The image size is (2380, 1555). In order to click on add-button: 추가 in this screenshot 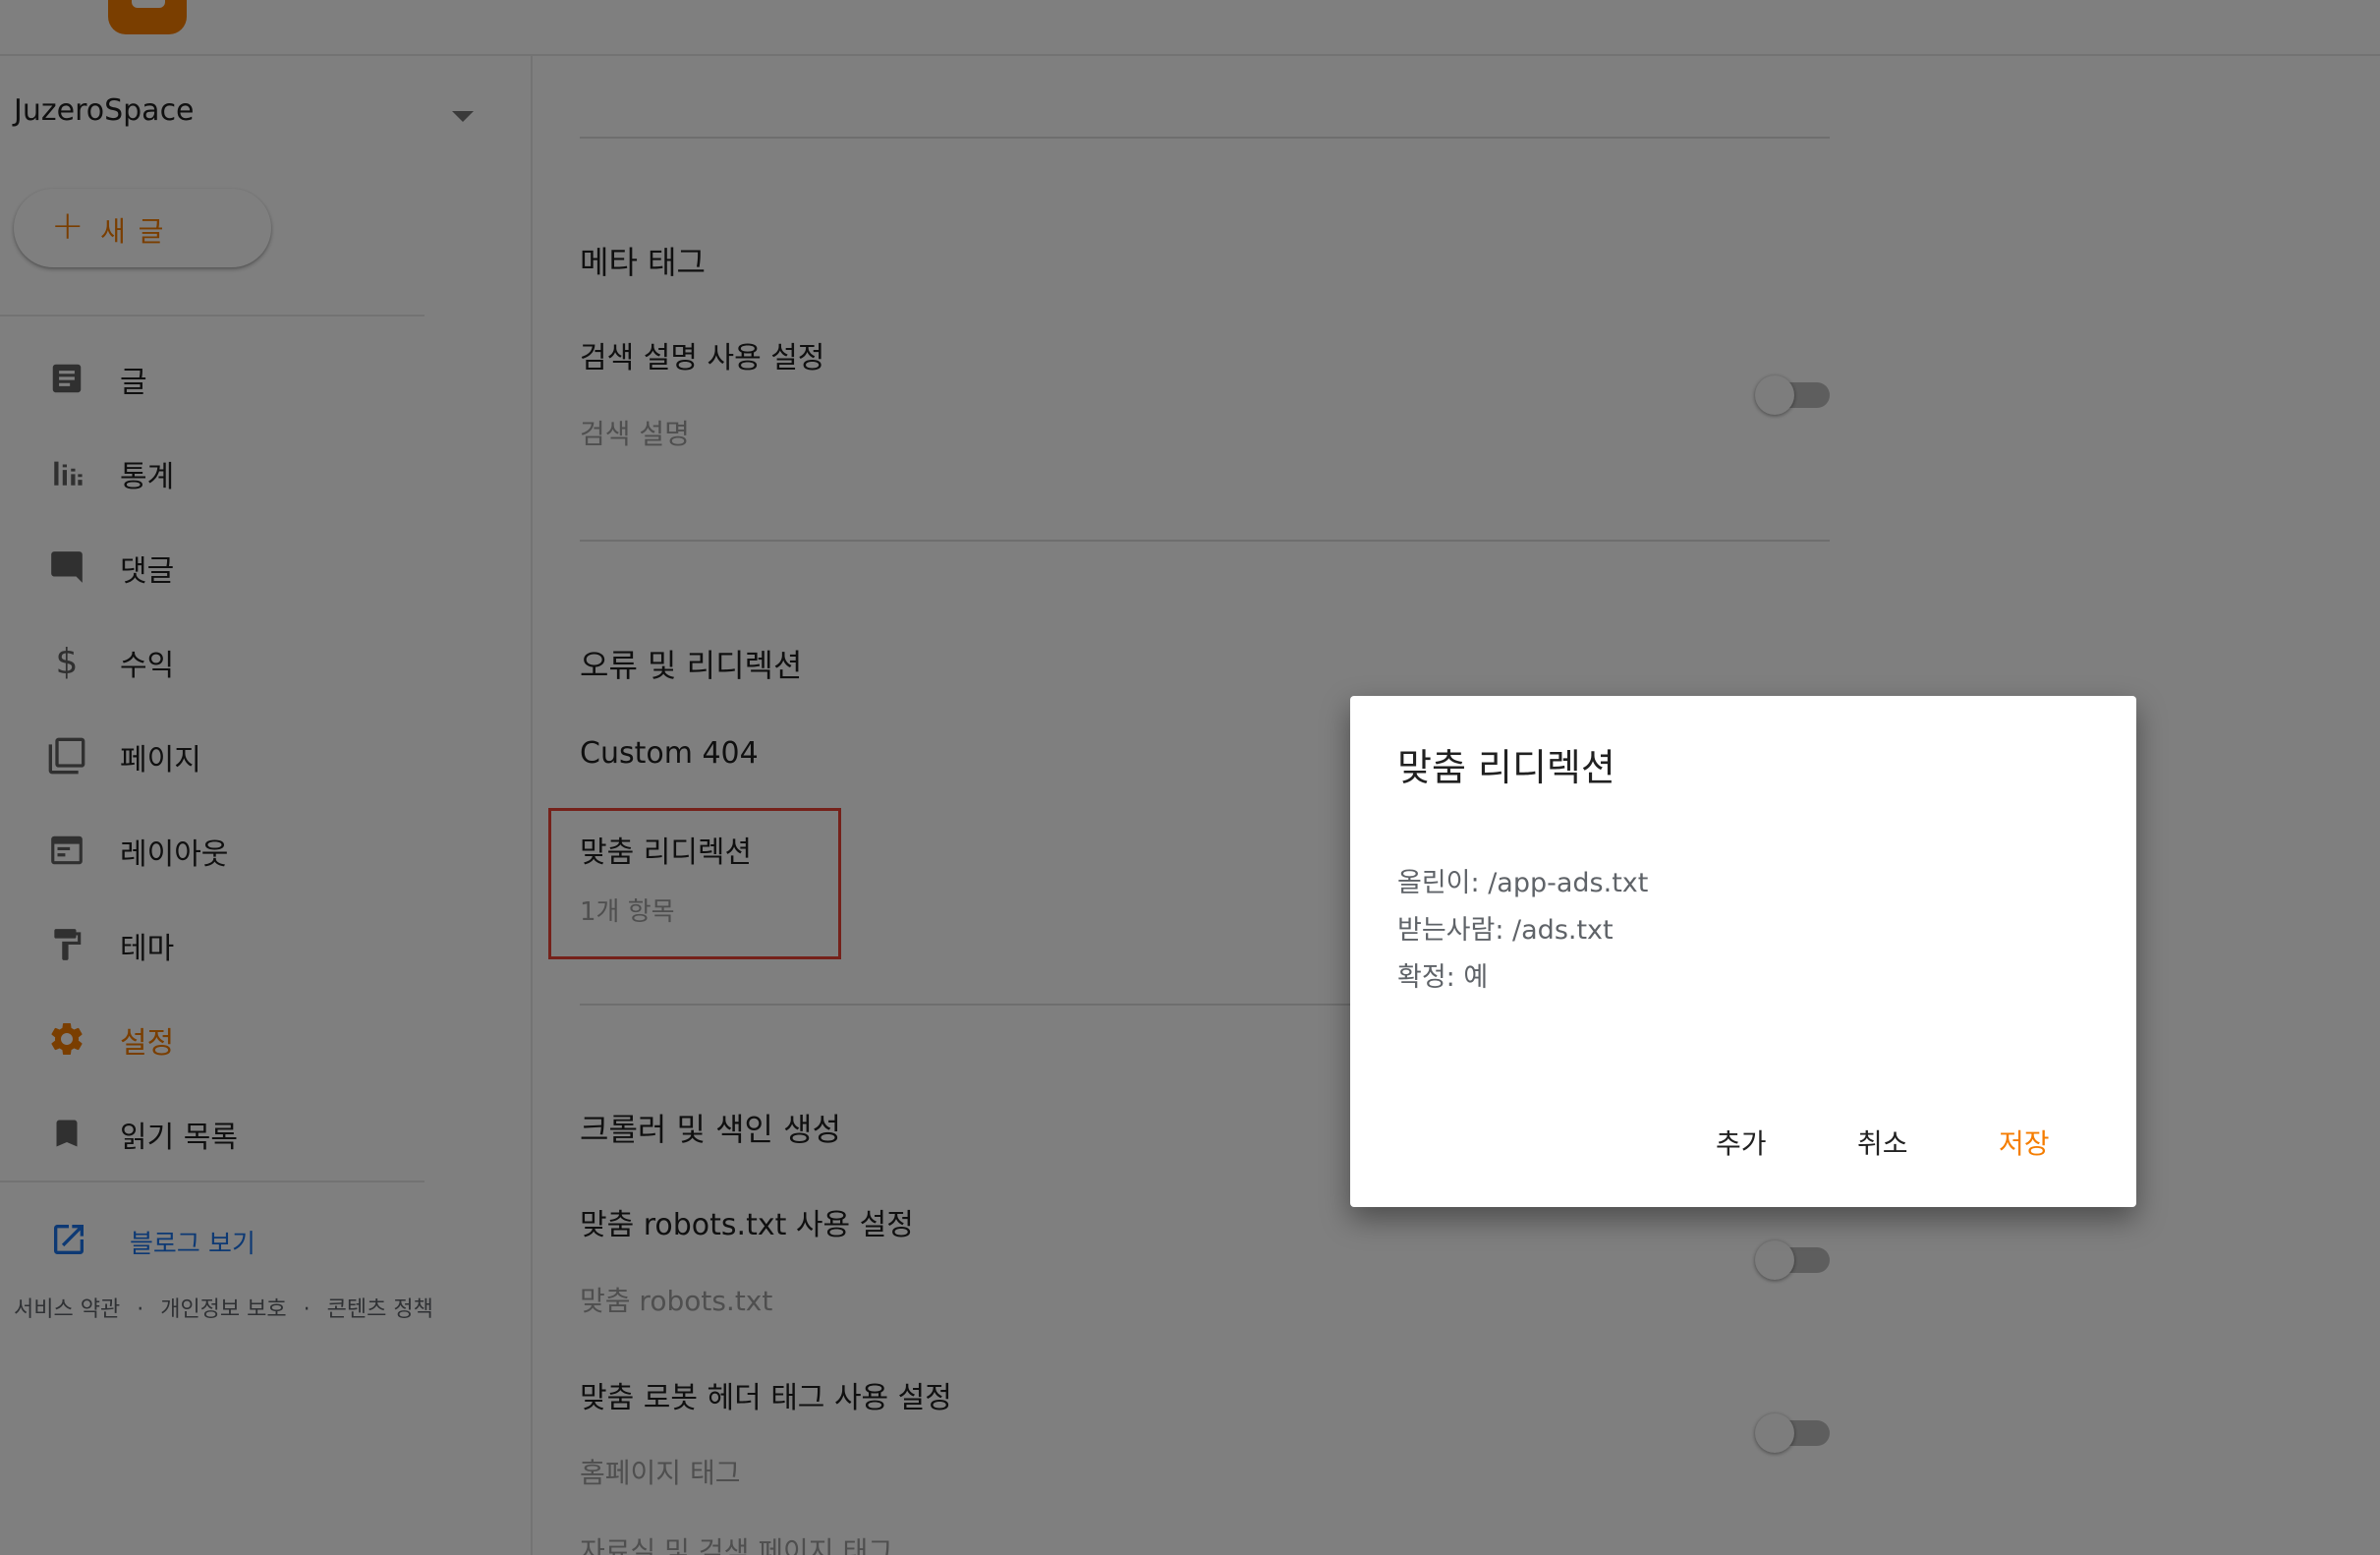, I will do `click(1741, 1142)`.